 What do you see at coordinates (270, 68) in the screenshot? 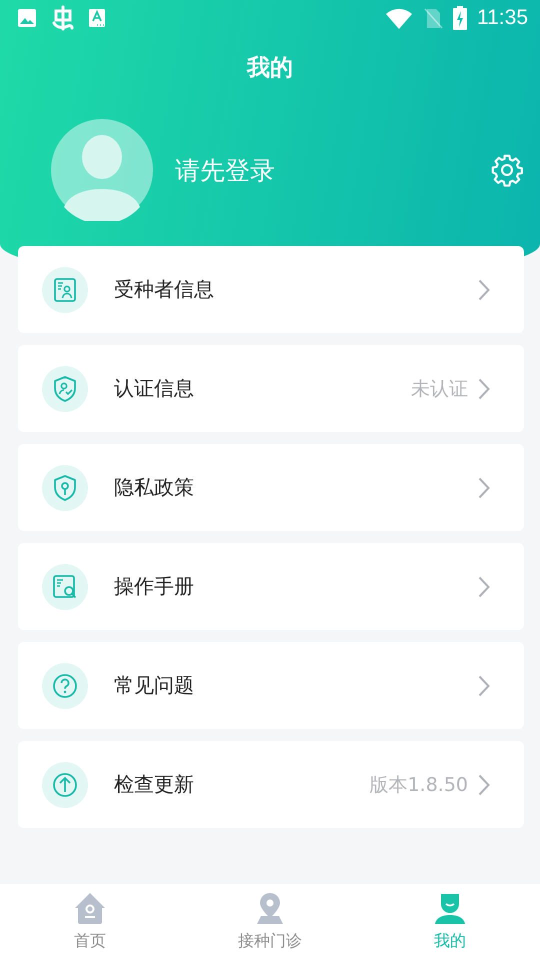
I see `page-title: 我的` at bounding box center [270, 68].